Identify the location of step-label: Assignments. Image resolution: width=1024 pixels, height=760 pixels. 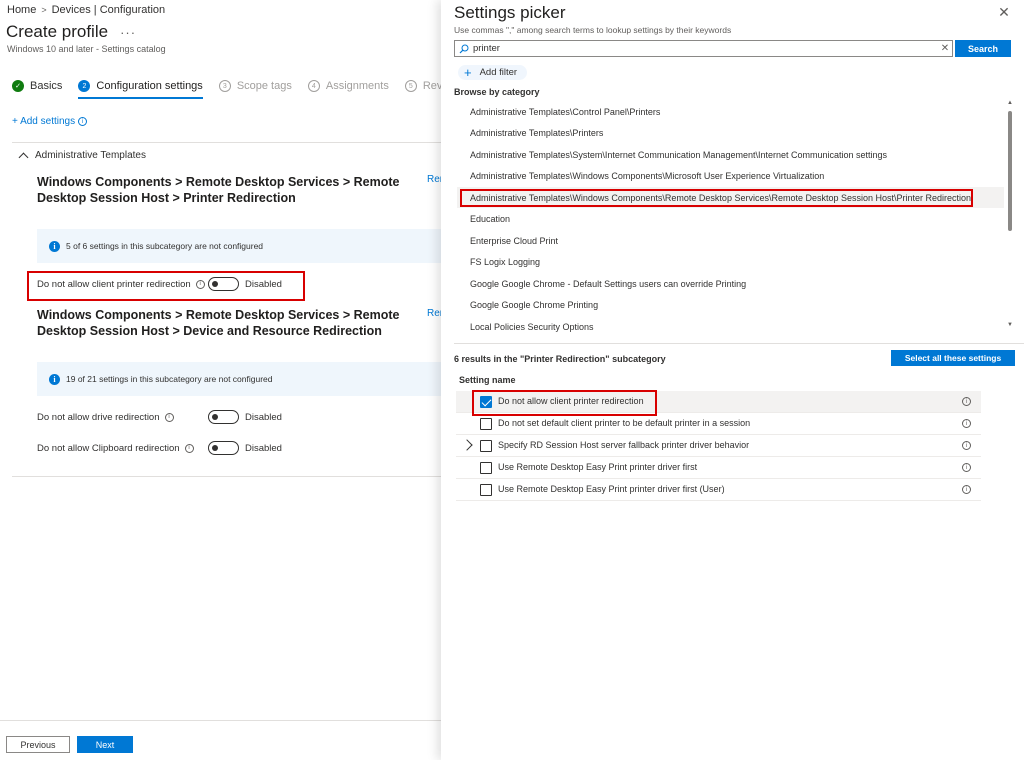
(357, 86).